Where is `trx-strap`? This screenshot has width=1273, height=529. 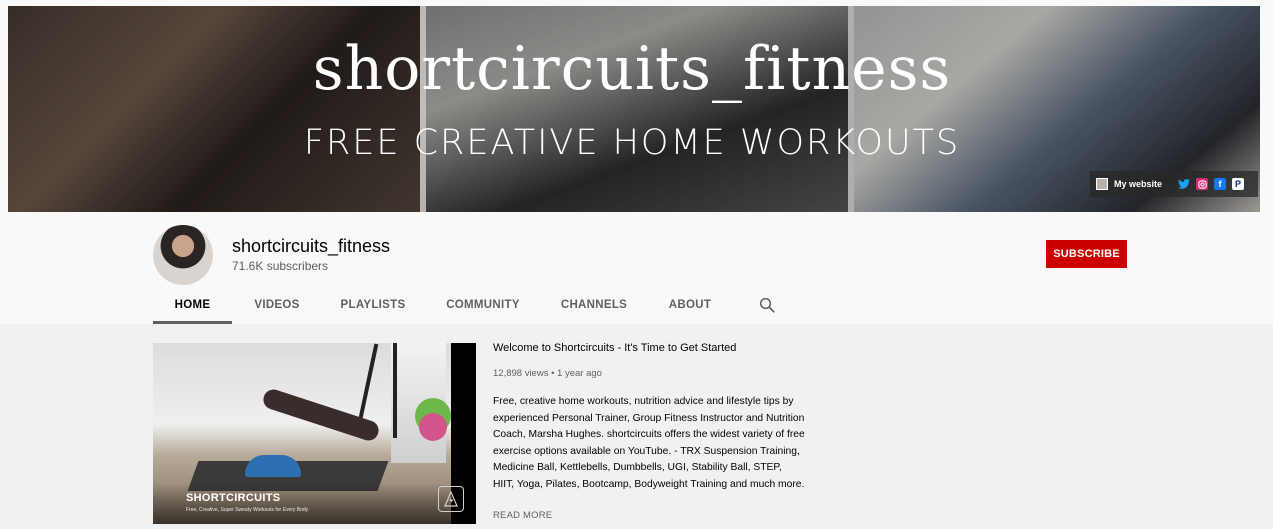
trx-strap is located at coordinates (395, 390).